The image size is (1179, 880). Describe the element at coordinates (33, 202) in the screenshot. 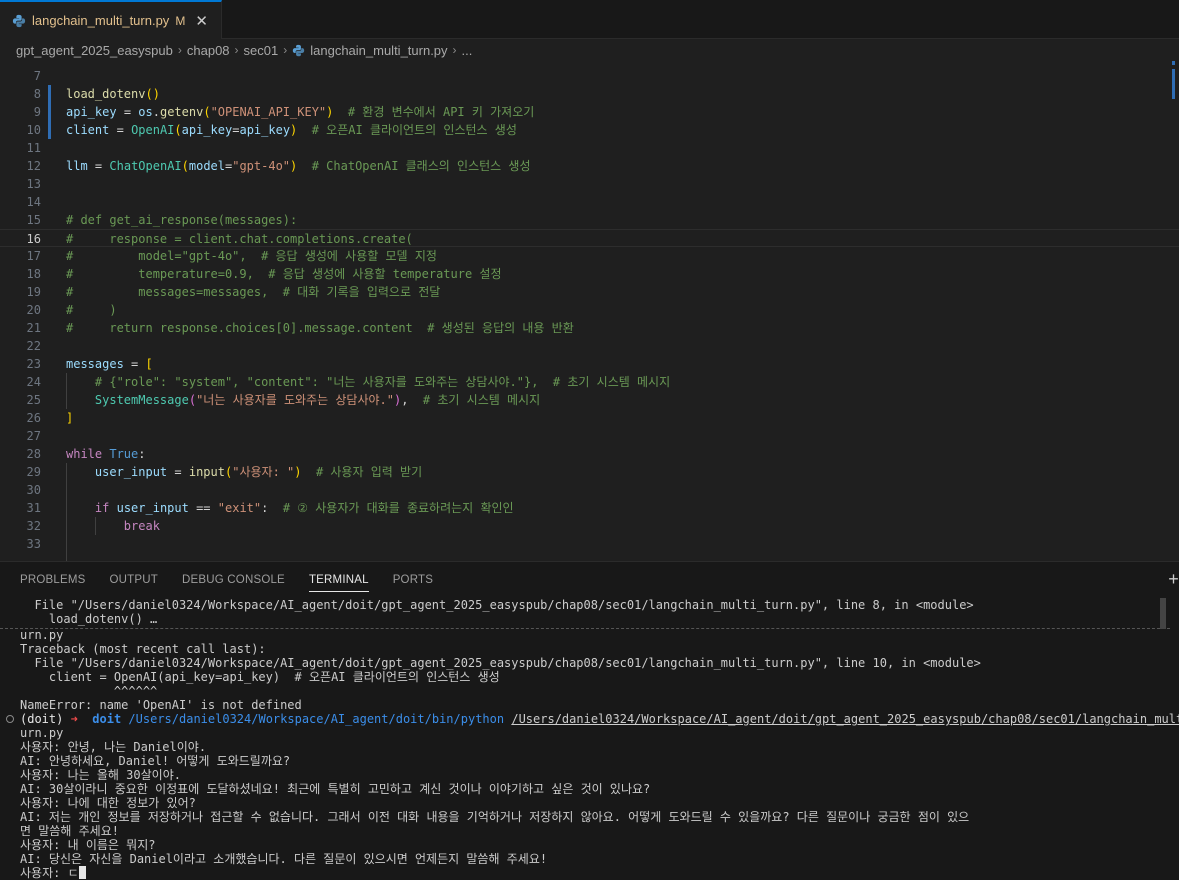

I see `line-number: 14` at that location.